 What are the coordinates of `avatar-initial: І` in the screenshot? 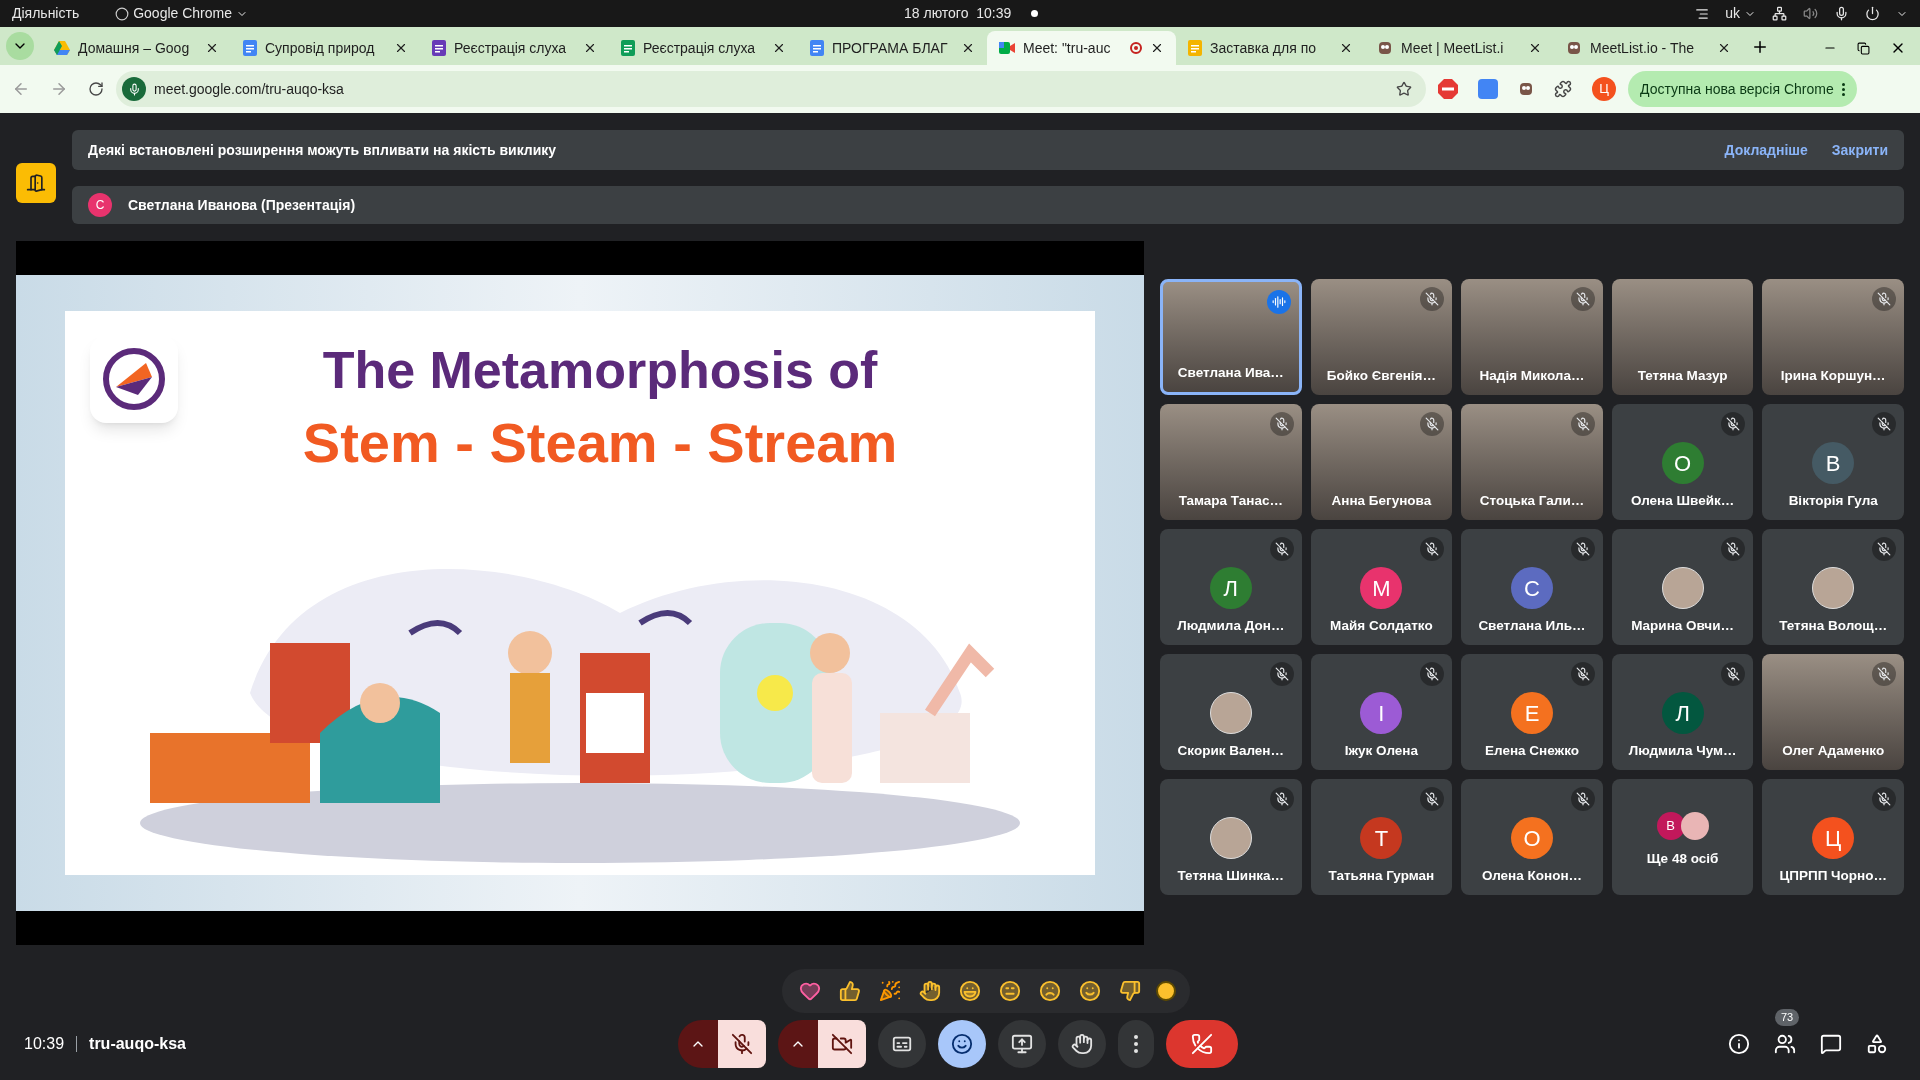 It's located at (1381, 713).